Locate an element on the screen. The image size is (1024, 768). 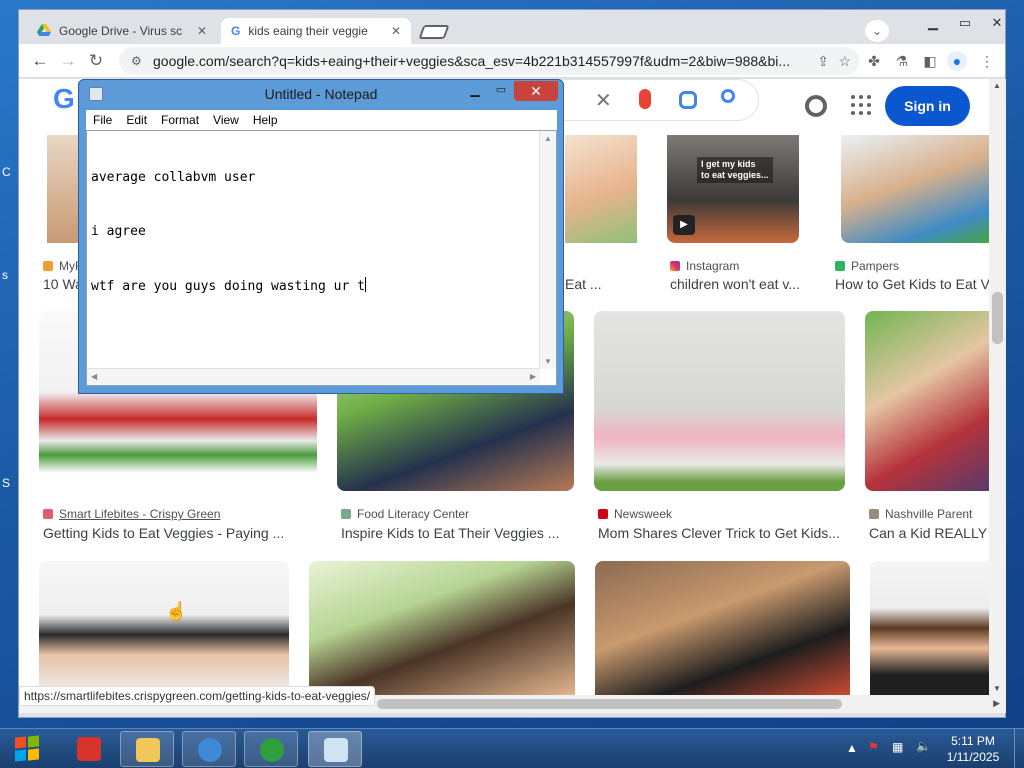
show-desktop-button is located at coordinates (1019, 748).